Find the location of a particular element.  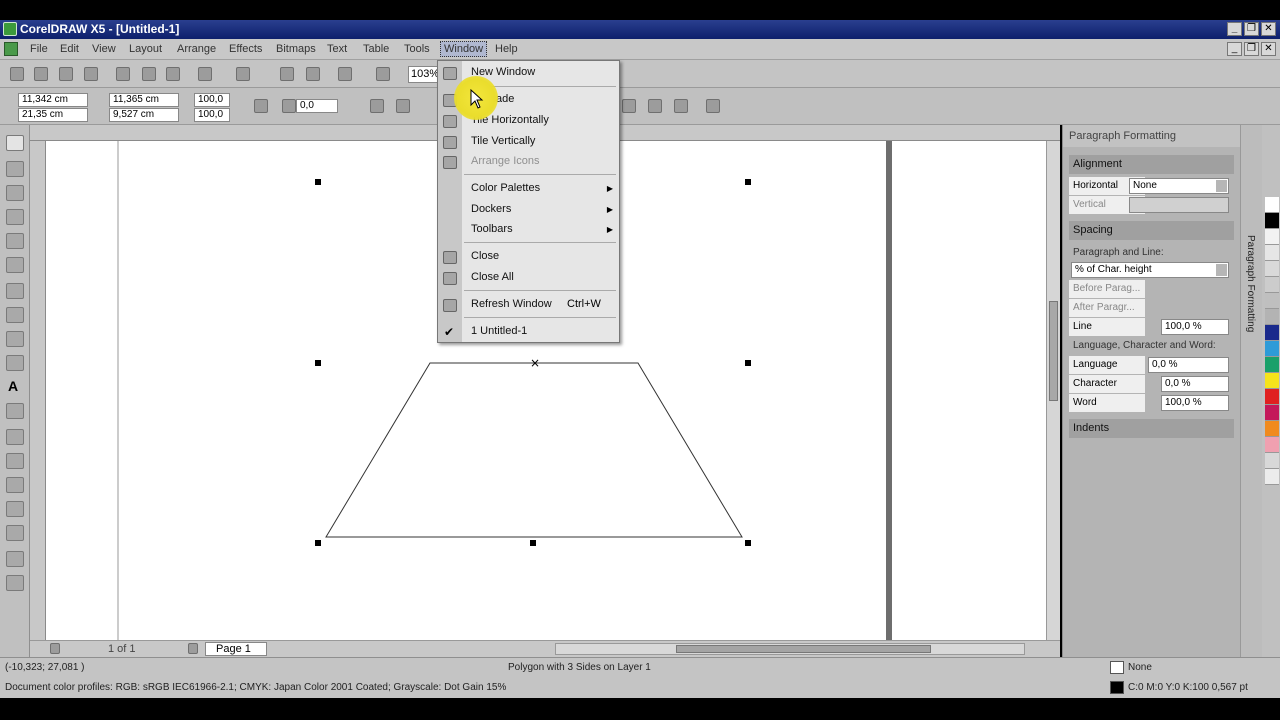

horizontal-scrollbar is located at coordinates (790, 649).